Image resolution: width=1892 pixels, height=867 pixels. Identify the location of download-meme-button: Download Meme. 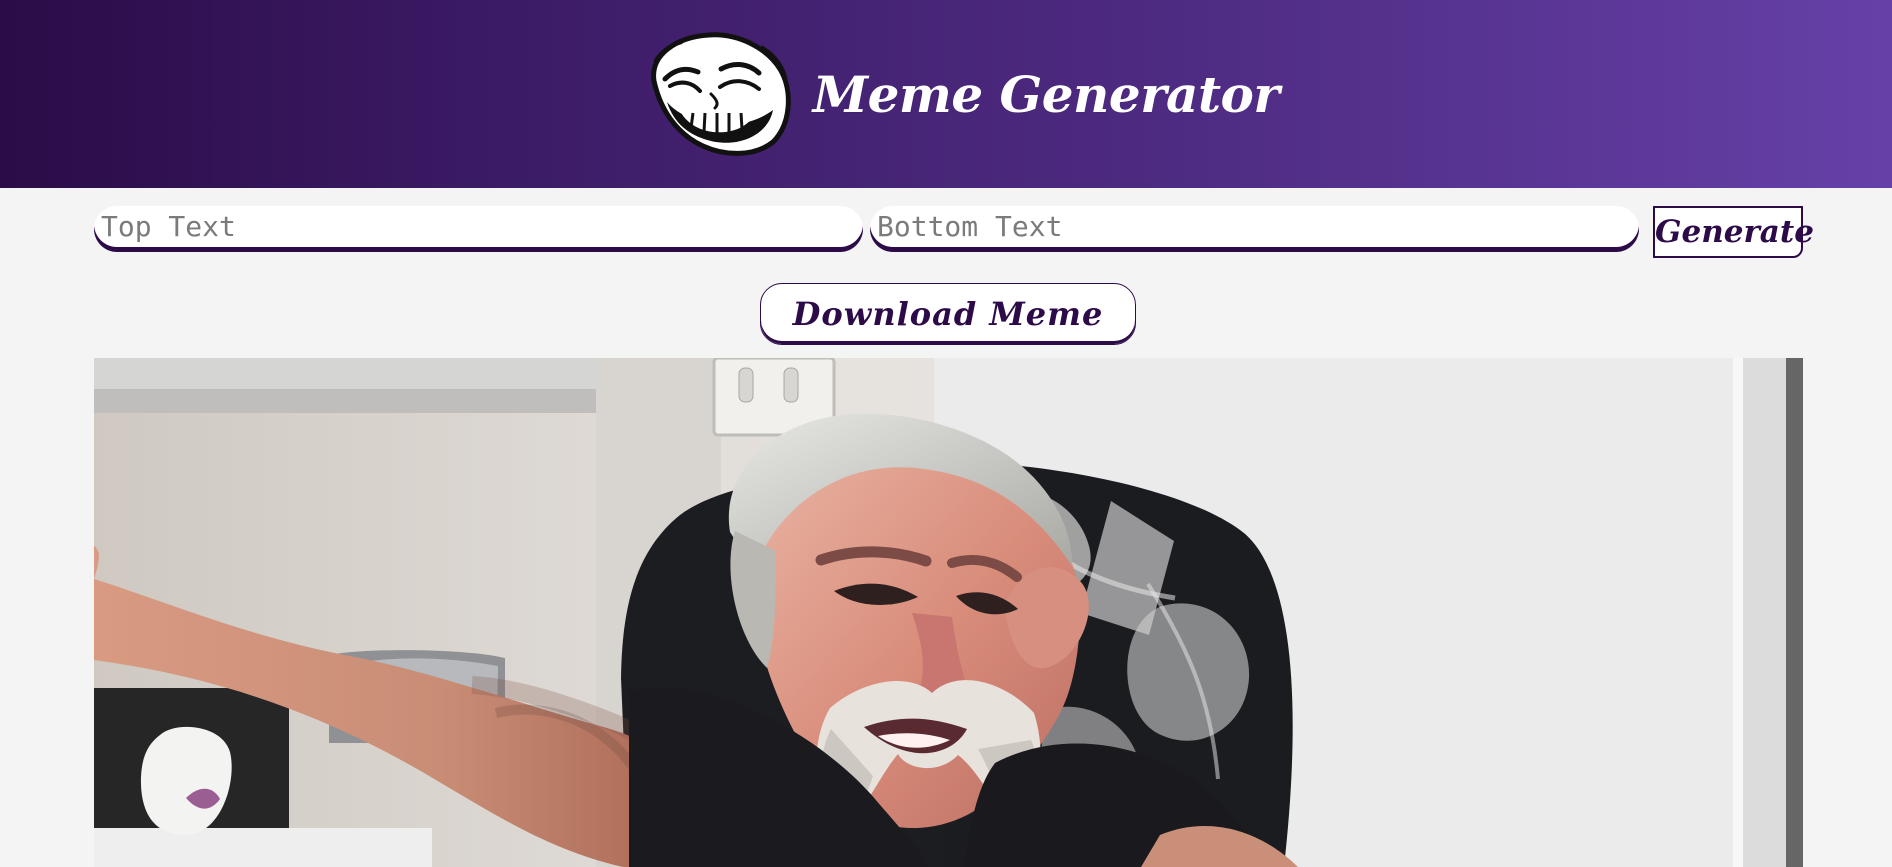
(948, 314).